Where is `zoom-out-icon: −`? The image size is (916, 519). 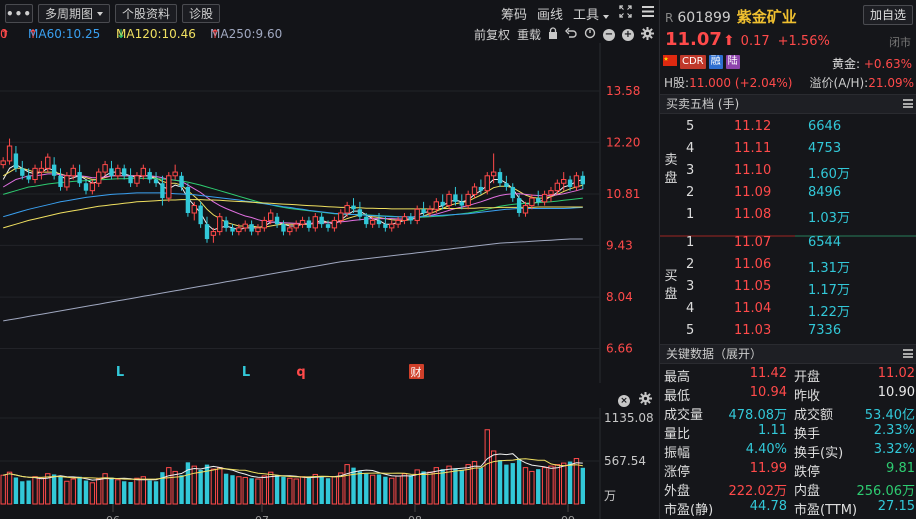 zoom-out-icon: − is located at coordinates (609, 34).